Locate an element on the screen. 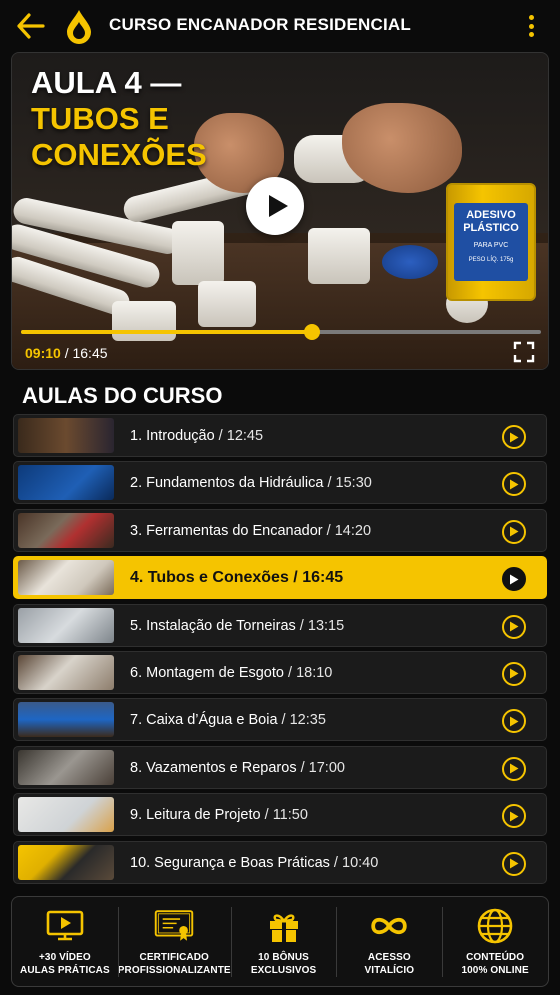 Image resolution: width=560 pixels, height=995 pixels. lesson-duration: 17:00 is located at coordinates (326, 767).